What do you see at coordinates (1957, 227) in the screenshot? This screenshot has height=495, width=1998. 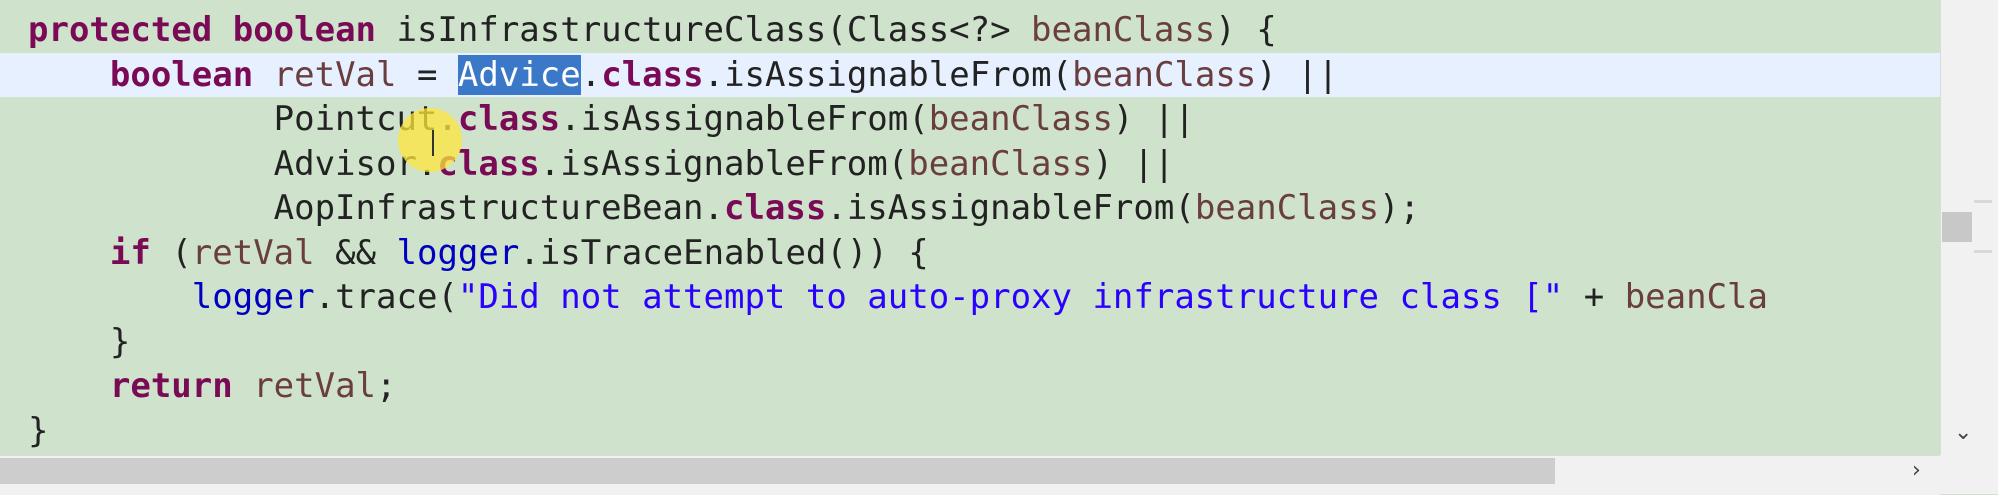 I see `vertical-scroll-thumb` at bounding box center [1957, 227].